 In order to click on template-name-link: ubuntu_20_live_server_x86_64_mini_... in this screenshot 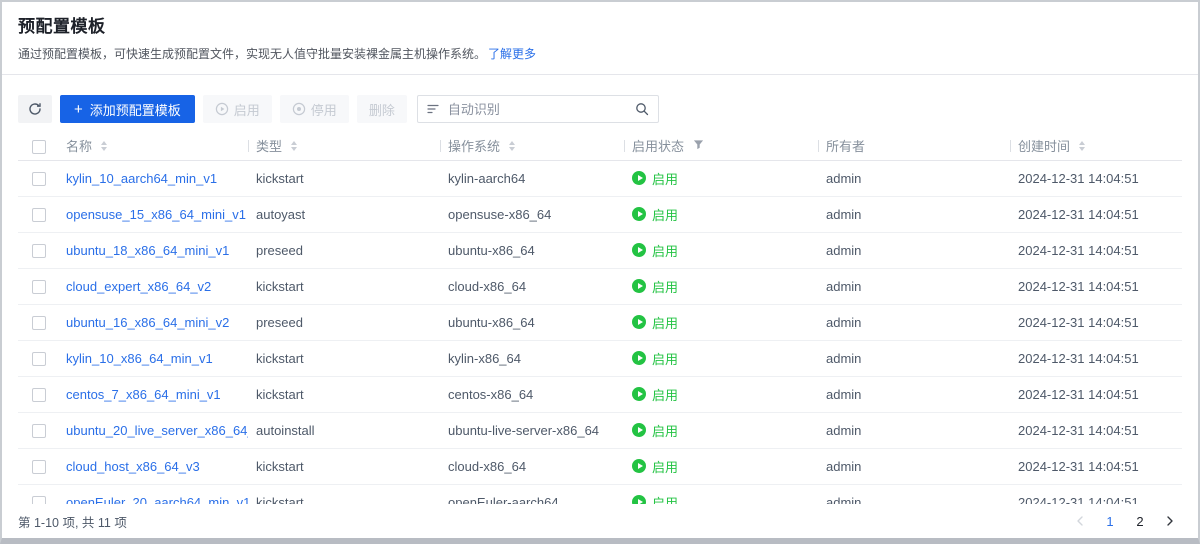, I will do `click(157, 430)`.